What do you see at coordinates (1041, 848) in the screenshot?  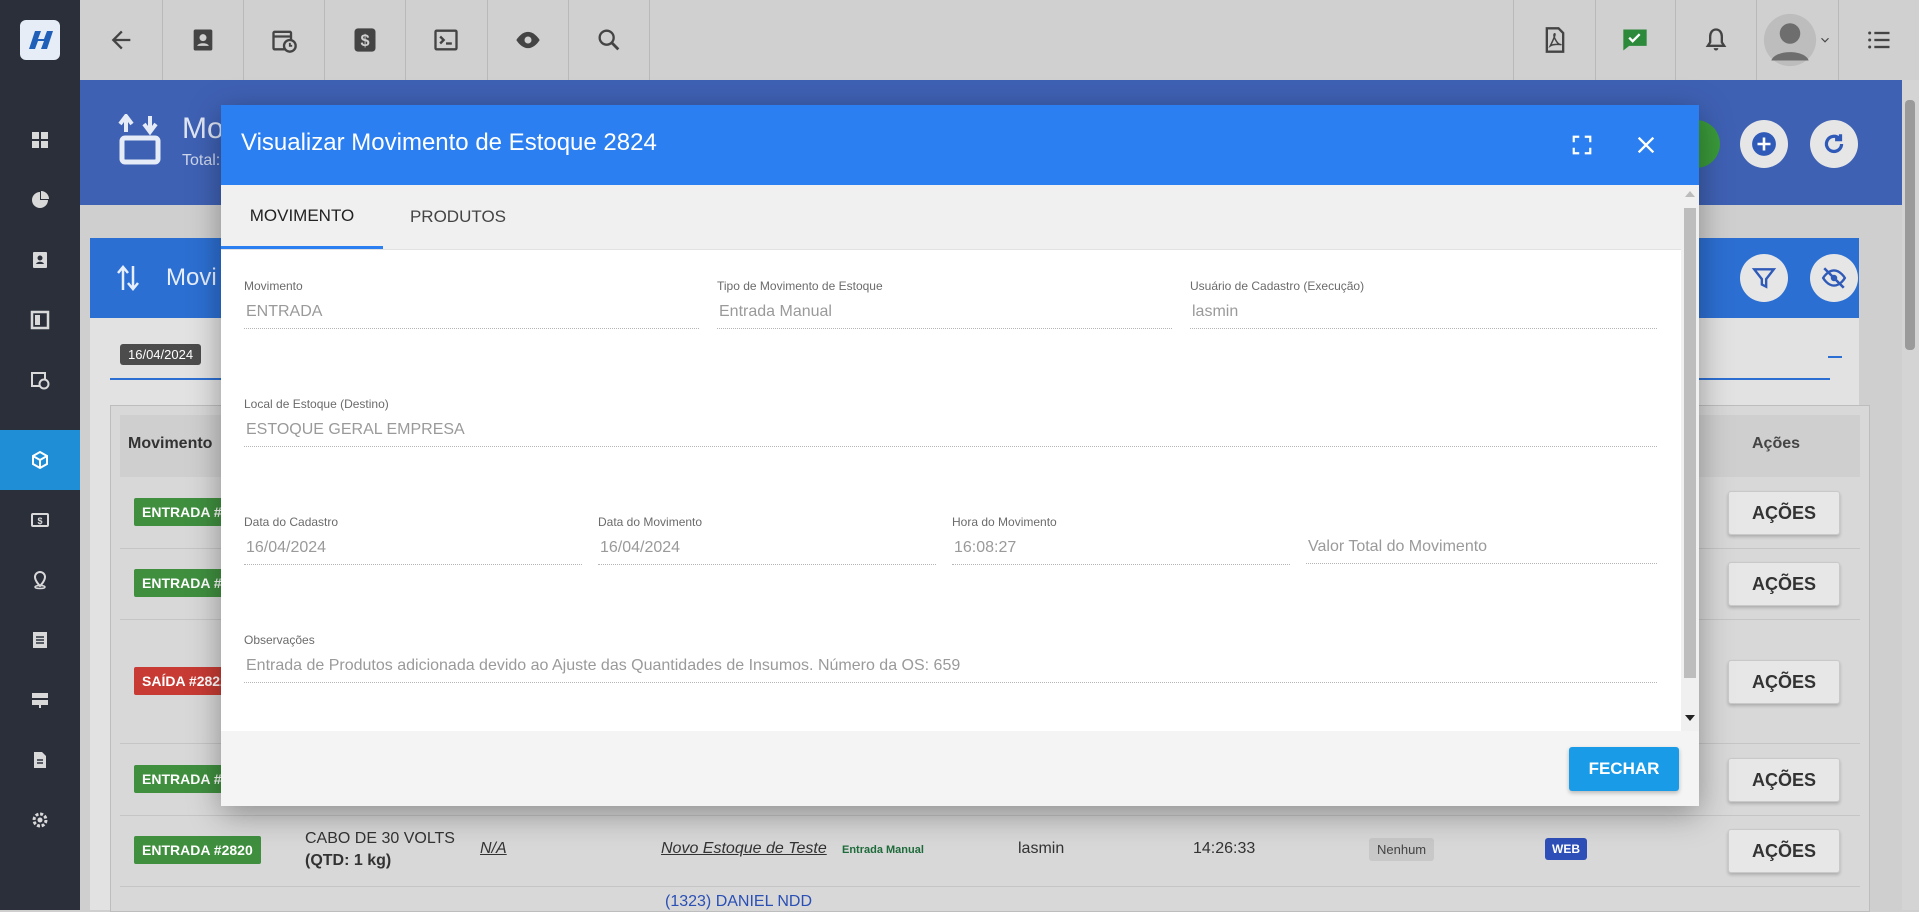 I see `user-name: lasmin` at bounding box center [1041, 848].